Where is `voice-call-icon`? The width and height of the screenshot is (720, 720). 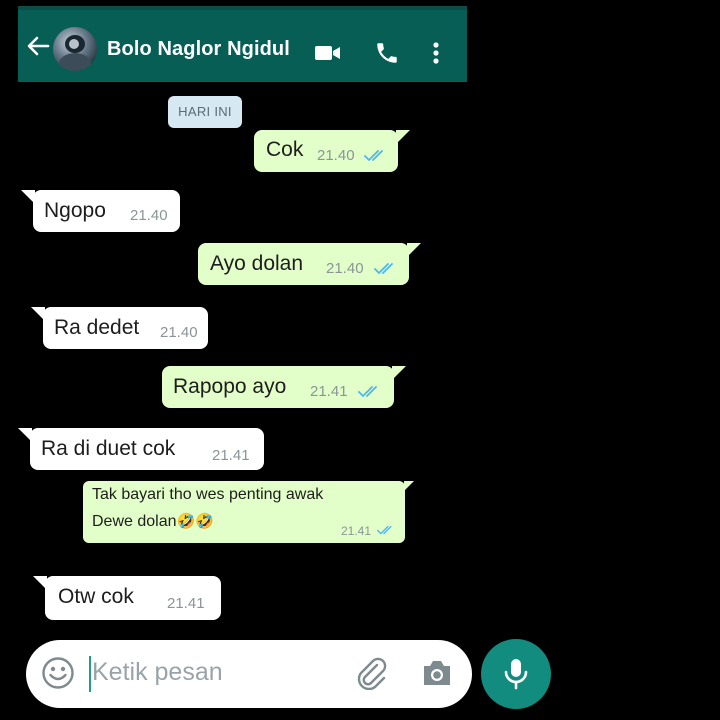 voice-call-icon is located at coordinates (387, 53).